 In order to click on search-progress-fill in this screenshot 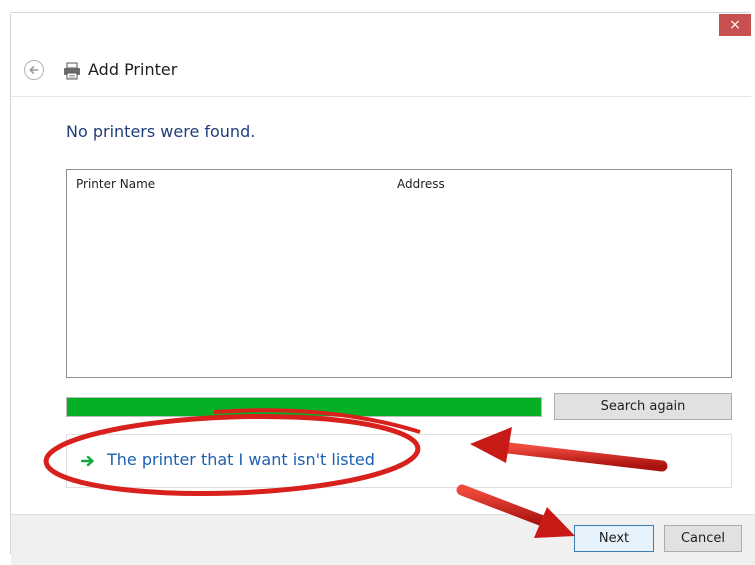, I will do `click(304, 407)`.